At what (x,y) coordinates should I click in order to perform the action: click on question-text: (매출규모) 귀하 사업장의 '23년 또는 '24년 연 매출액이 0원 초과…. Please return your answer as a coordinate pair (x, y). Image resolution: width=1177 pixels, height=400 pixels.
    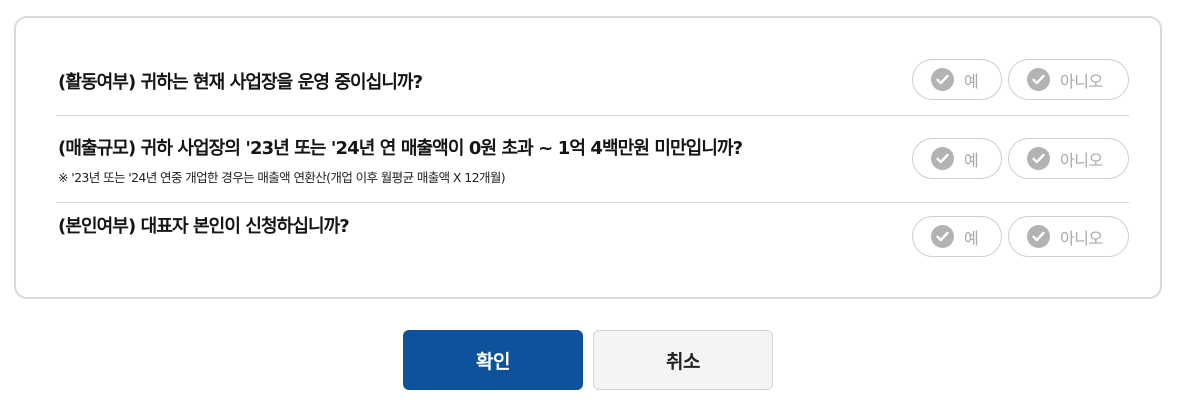
    Looking at the image, I should click on (400, 148).